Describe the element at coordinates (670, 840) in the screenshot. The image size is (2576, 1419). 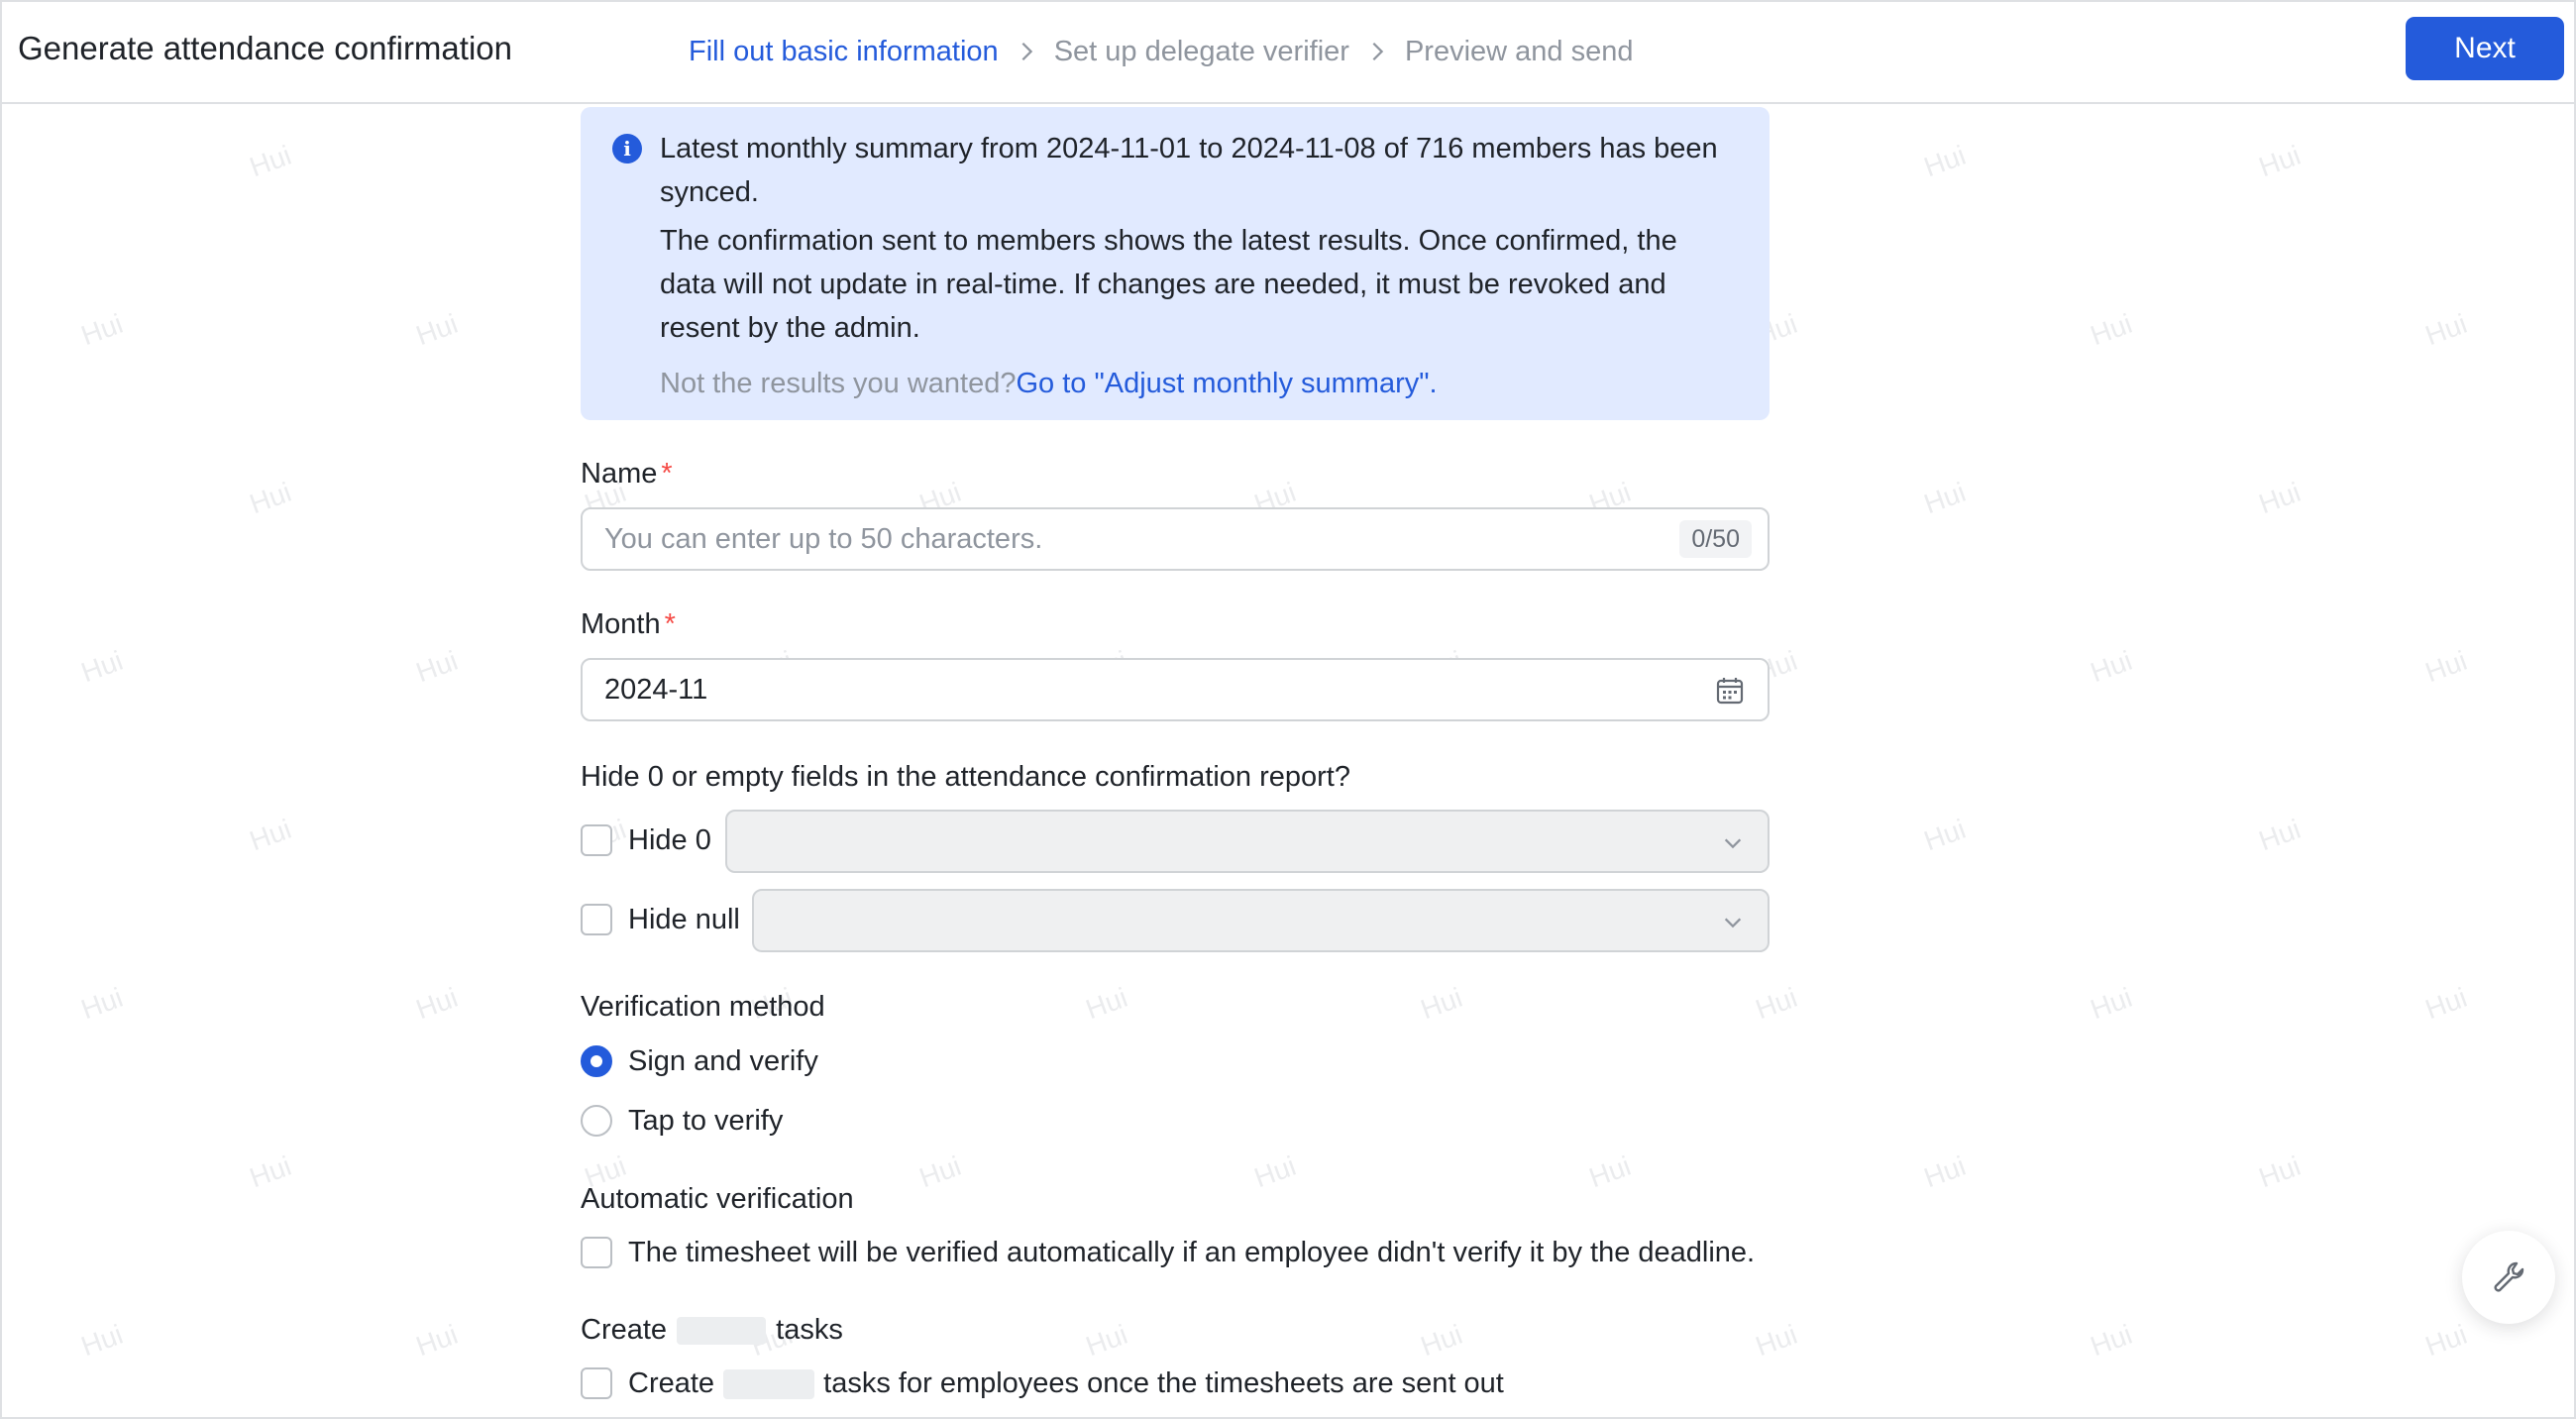
I see `hide-zero-label: Hide 0` at that location.